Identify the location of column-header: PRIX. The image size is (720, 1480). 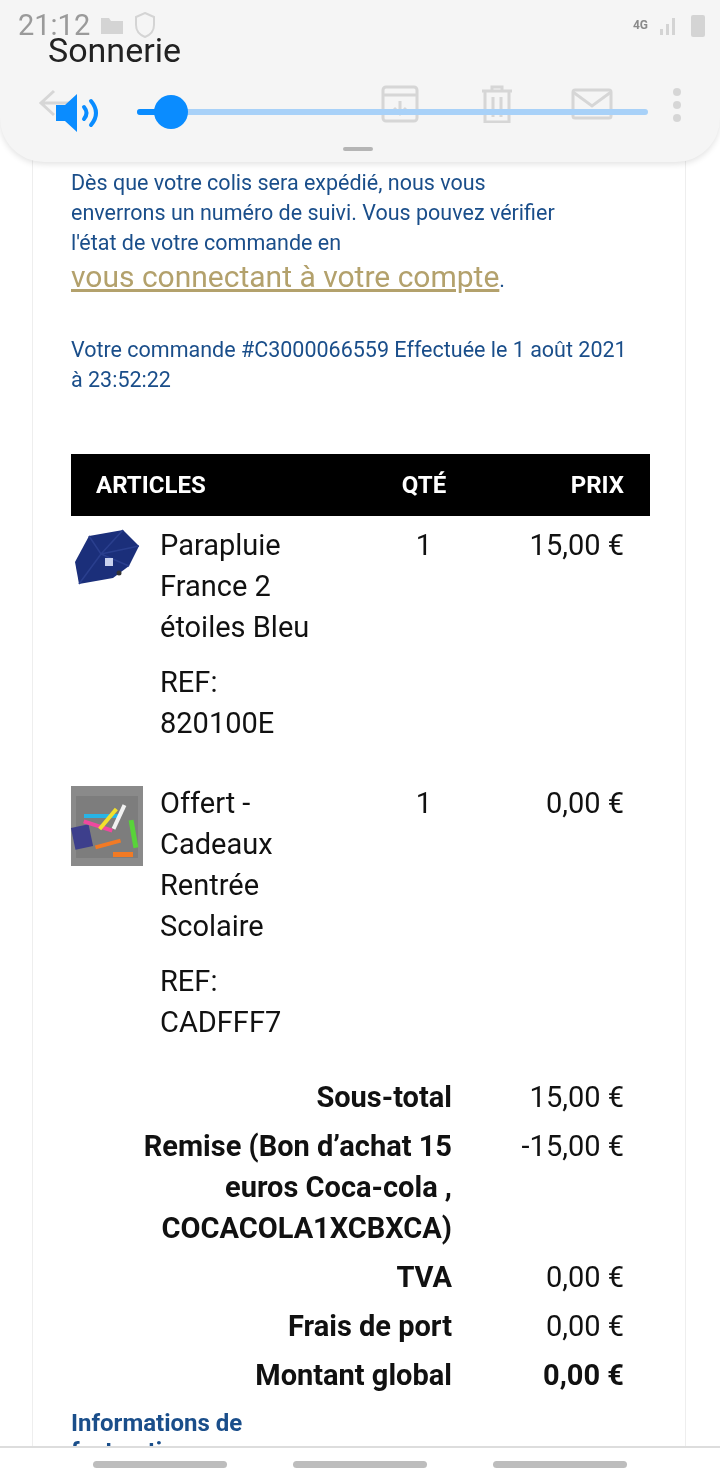
(557, 485).